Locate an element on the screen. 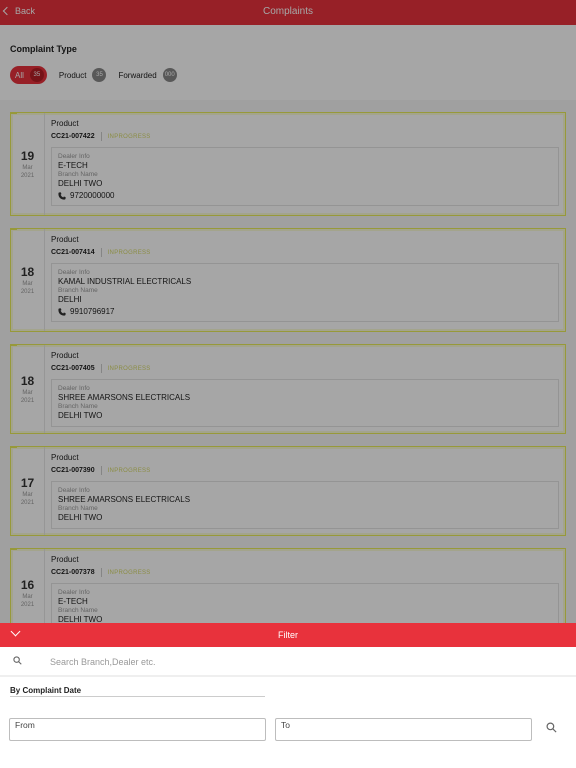 The width and height of the screenshot is (576, 768). date-day: 19 is located at coordinates (27, 156).